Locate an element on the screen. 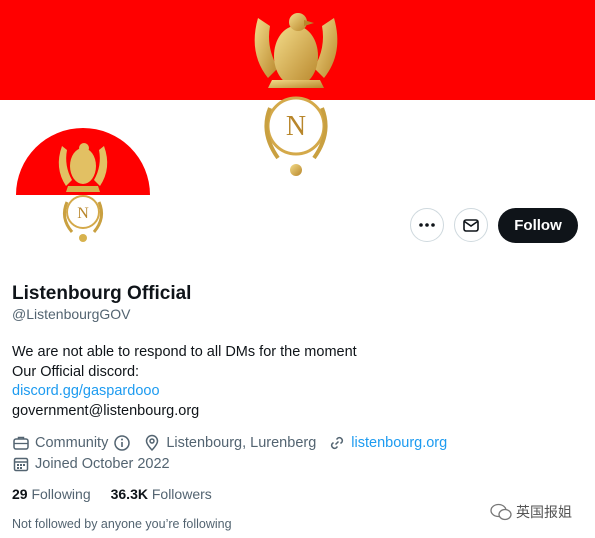  category-item: Community is located at coordinates (71, 443).